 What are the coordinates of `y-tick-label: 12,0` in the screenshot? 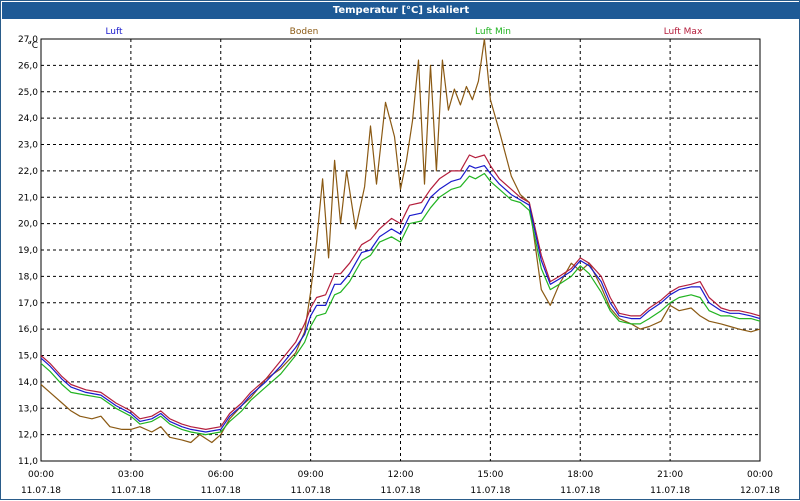 It's located at (28, 436).